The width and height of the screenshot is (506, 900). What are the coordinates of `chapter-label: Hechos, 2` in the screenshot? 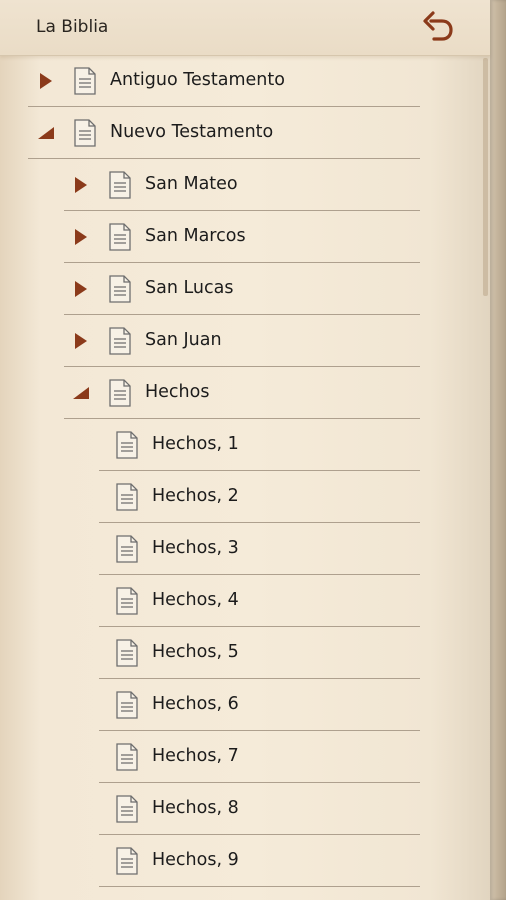 It's located at (195, 496).